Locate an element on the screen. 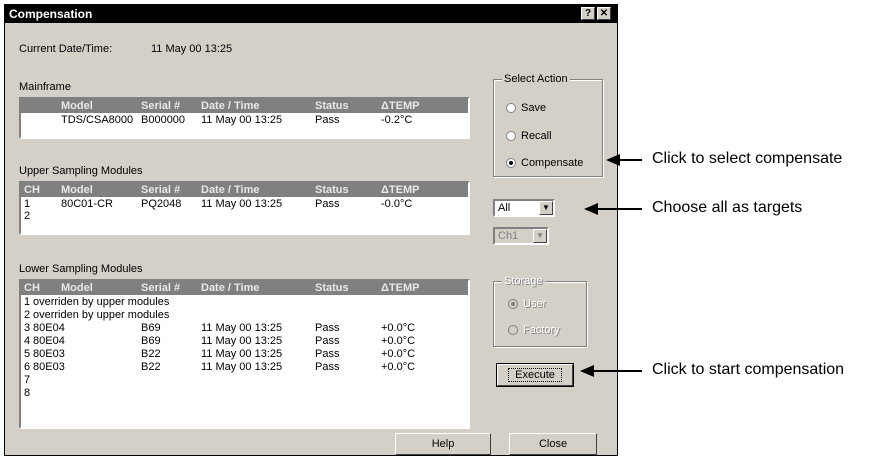 This screenshot has height=462, width=887. select-action-title: Select Action is located at coordinates (536, 79).